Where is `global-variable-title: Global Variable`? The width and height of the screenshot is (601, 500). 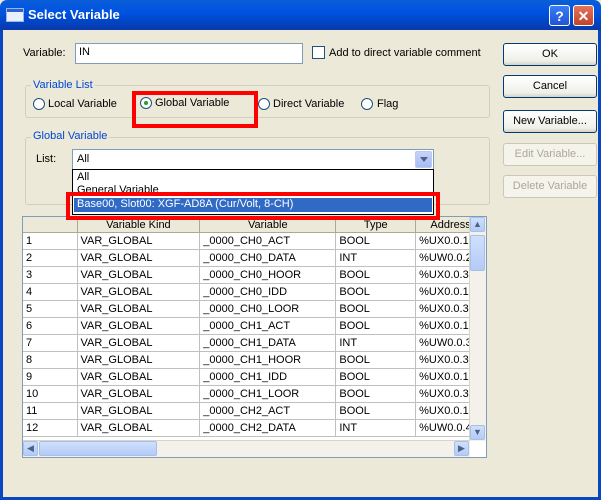
global-variable-title: Global Variable is located at coordinates (70, 136).